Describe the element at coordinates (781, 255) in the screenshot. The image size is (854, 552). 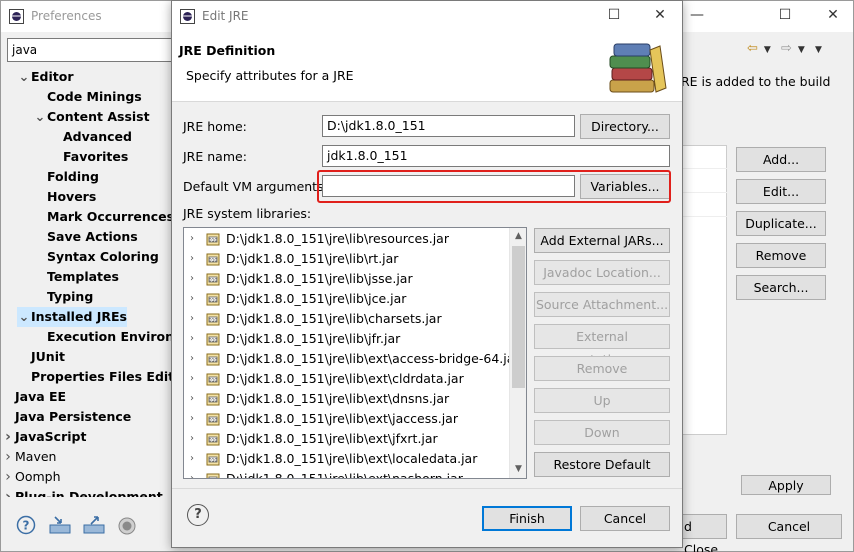
I see `remove-jre-button: Remove` at that location.